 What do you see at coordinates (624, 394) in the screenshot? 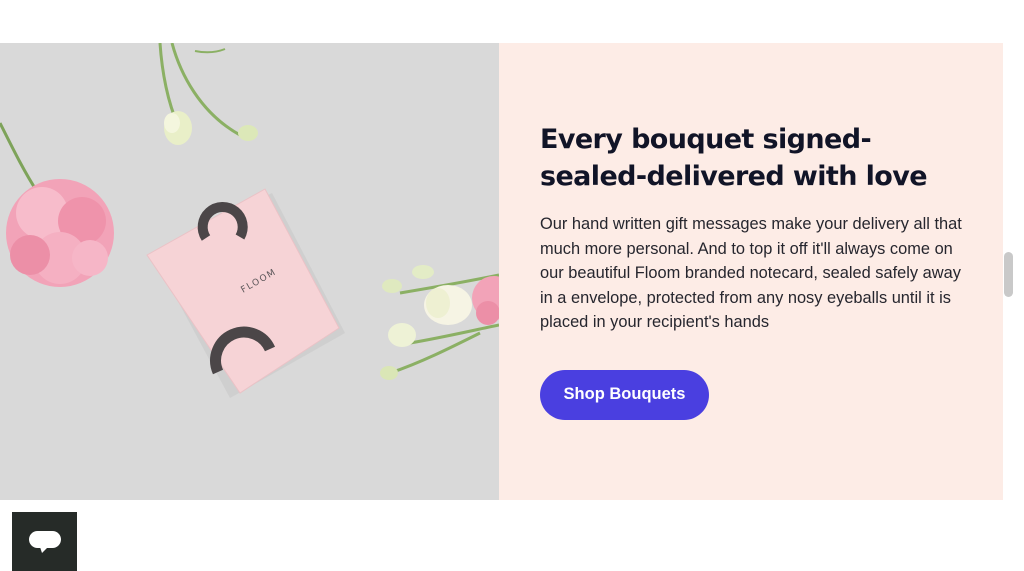
I see `shop-bouquets-button: Shop Bouquets` at bounding box center [624, 394].